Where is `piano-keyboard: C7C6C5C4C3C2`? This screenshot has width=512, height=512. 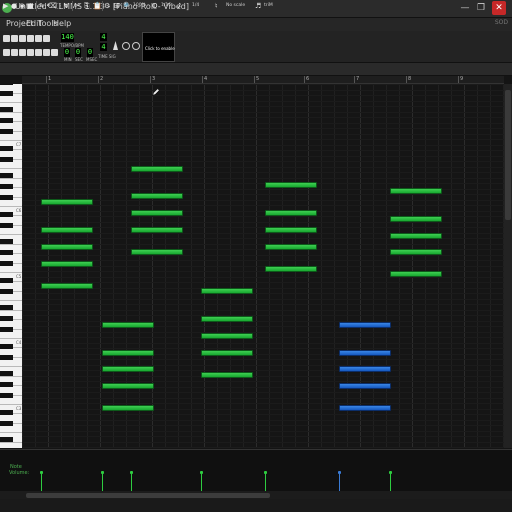
piano-keyboard: C7C6C5C4C3C2 is located at coordinates (11, 266).